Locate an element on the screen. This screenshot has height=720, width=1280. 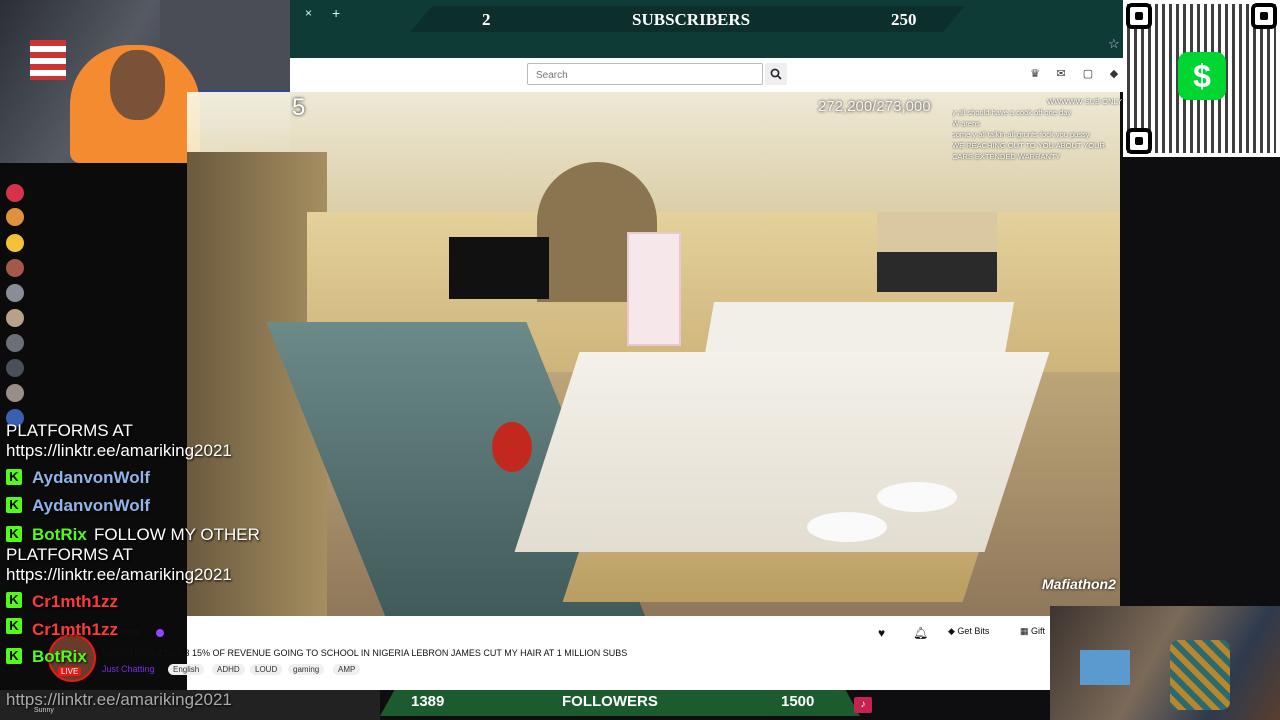
chat-message-text: FOLLOW MY OTHER is located at coordinates (177, 534).